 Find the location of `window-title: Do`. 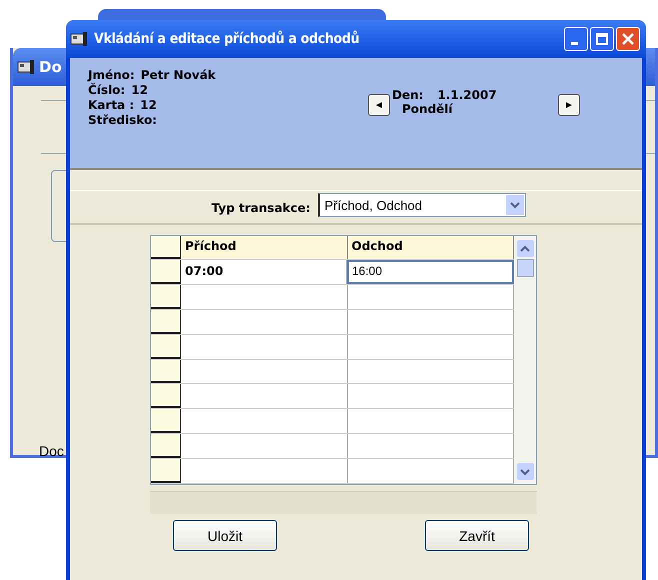

window-title: Do is located at coordinates (50, 67).